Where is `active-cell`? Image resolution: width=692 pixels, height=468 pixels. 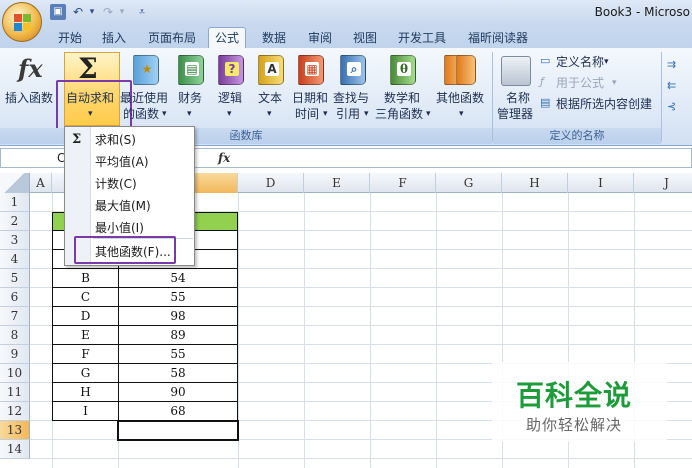 active-cell is located at coordinates (178, 430).